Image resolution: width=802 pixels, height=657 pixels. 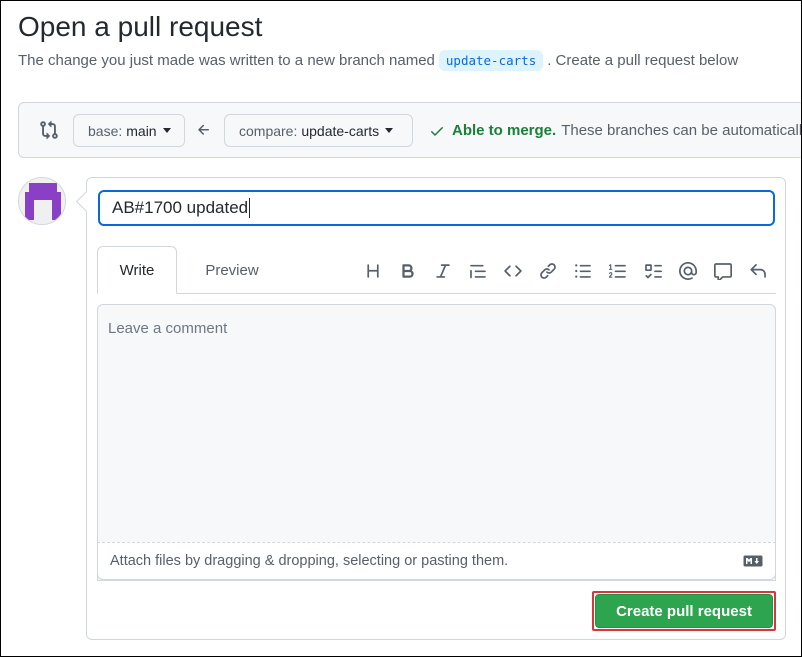 I want to click on create-pull-request-button: Create pull request, so click(x=684, y=611).